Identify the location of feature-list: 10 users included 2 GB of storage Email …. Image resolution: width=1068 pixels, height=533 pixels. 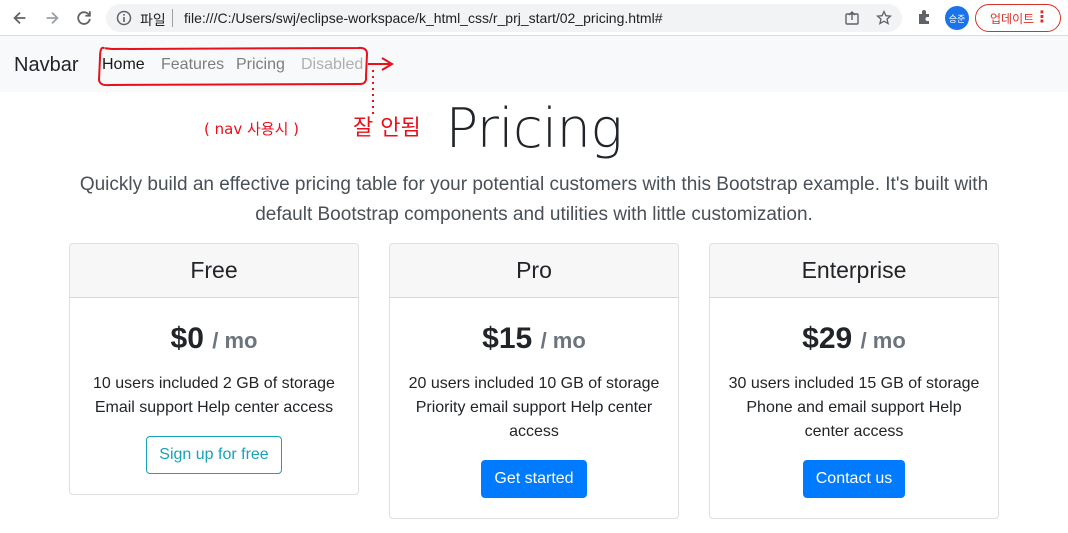
(214, 396).